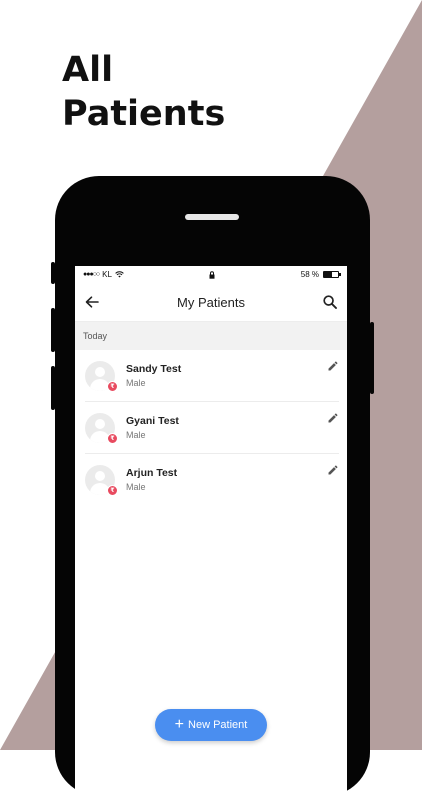 This screenshot has height=806, width=422. What do you see at coordinates (154, 369) in the screenshot?
I see `patient-name: Sandy Test` at bounding box center [154, 369].